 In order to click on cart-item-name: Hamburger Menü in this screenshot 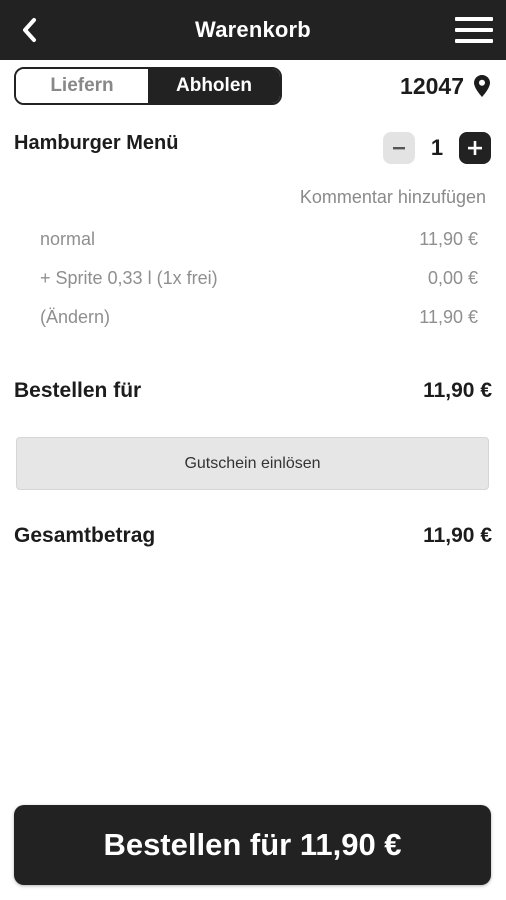, I will do `click(96, 143)`.